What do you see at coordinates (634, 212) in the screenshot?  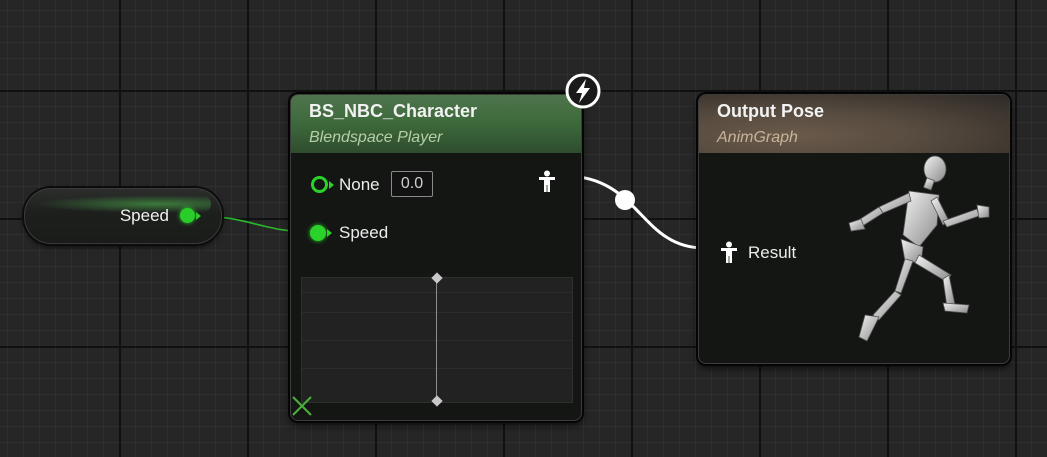 I see `pose-wire` at bounding box center [634, 212].